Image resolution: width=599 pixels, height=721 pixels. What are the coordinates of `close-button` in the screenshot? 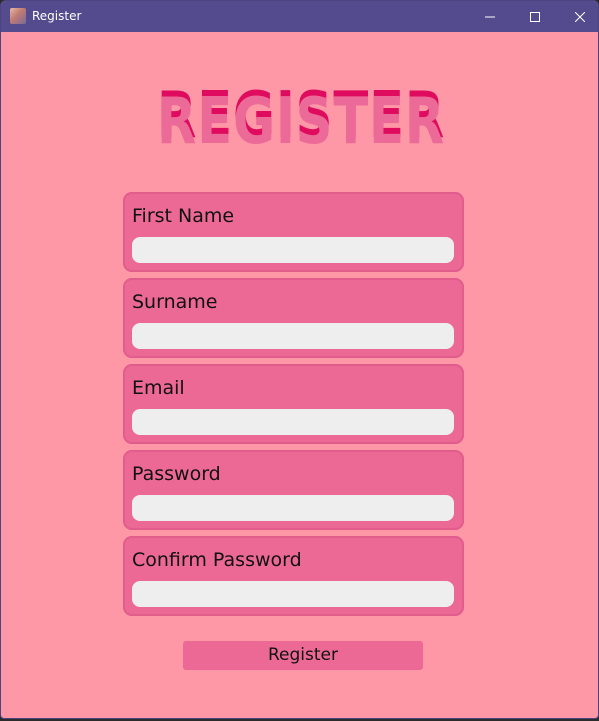 It's located at (577, 16).